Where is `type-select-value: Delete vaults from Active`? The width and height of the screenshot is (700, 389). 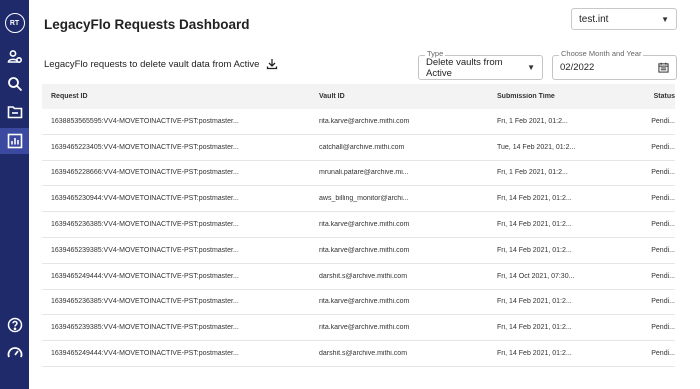 type-select-value: Delete vaults from Active is located at coordinates (464, 67).